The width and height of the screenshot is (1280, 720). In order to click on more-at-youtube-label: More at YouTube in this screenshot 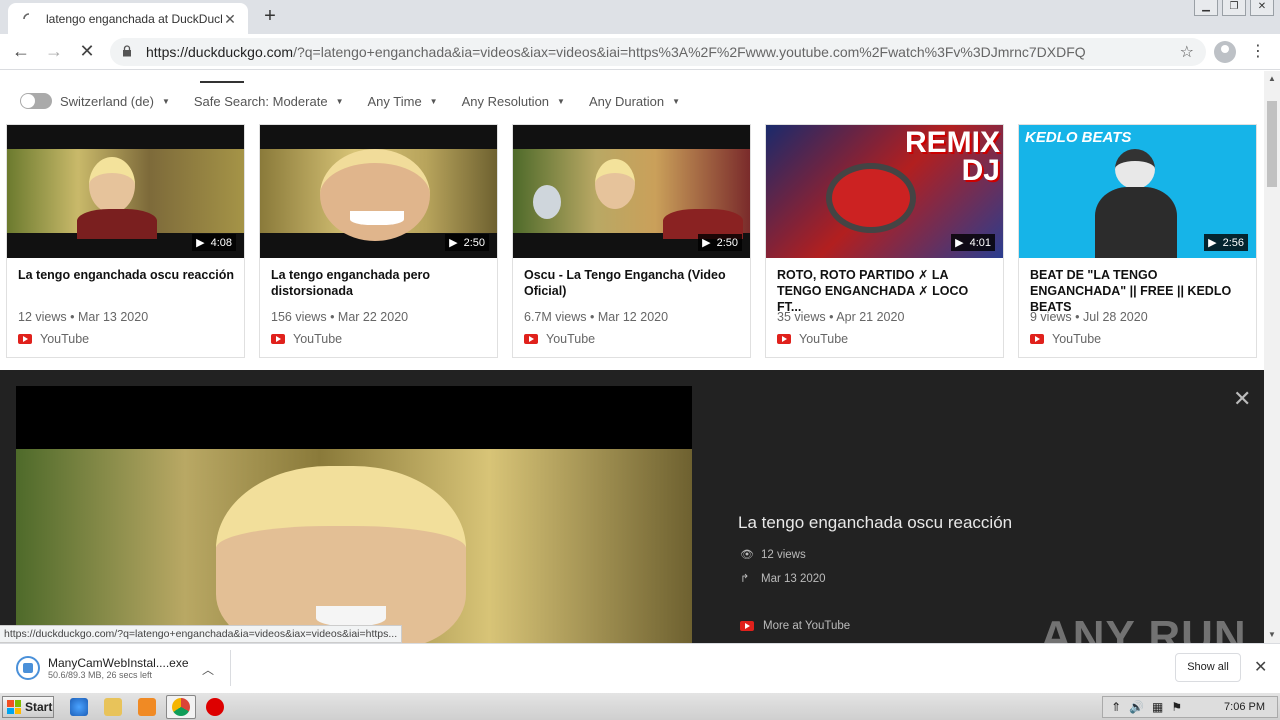, I will do `click(807, 626)`.